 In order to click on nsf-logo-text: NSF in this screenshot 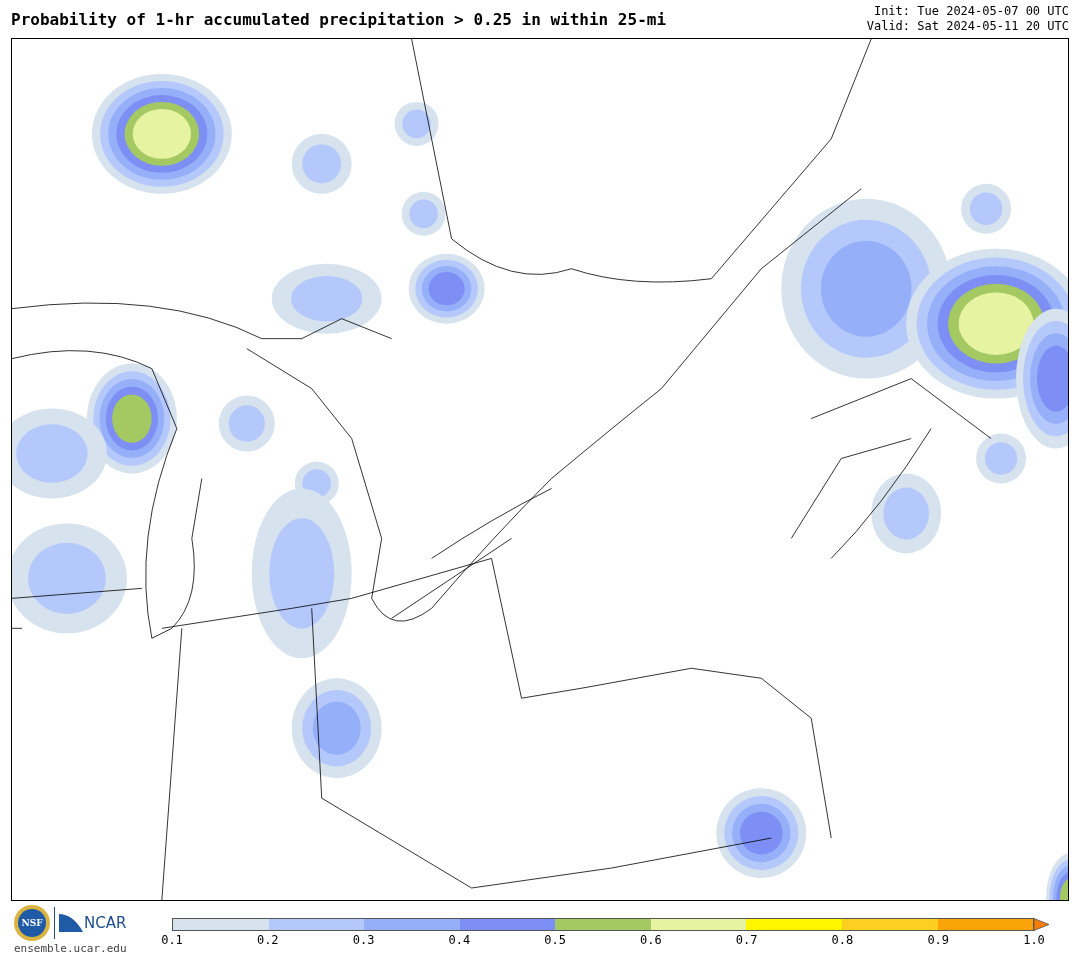, I will do `click(32, 923)`.